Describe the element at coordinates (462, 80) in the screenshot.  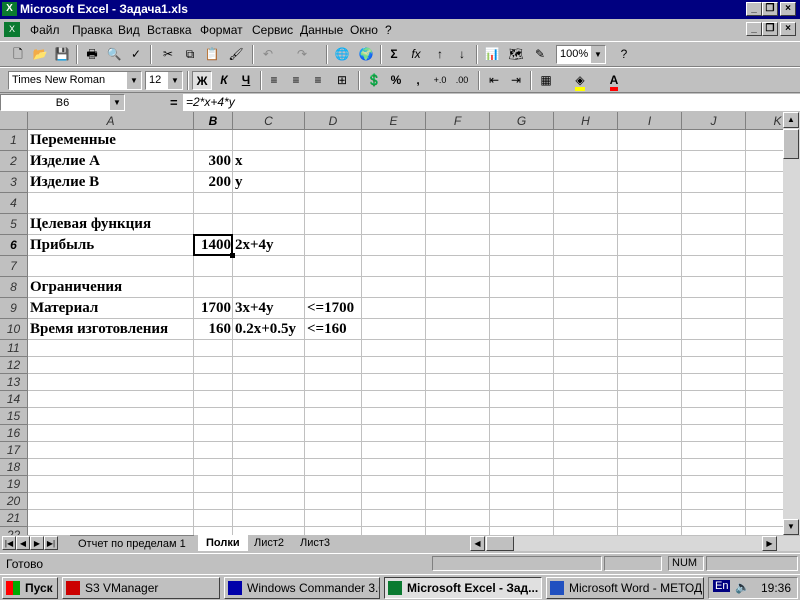
I see `decrease-decimal-icon: .00` at that location.